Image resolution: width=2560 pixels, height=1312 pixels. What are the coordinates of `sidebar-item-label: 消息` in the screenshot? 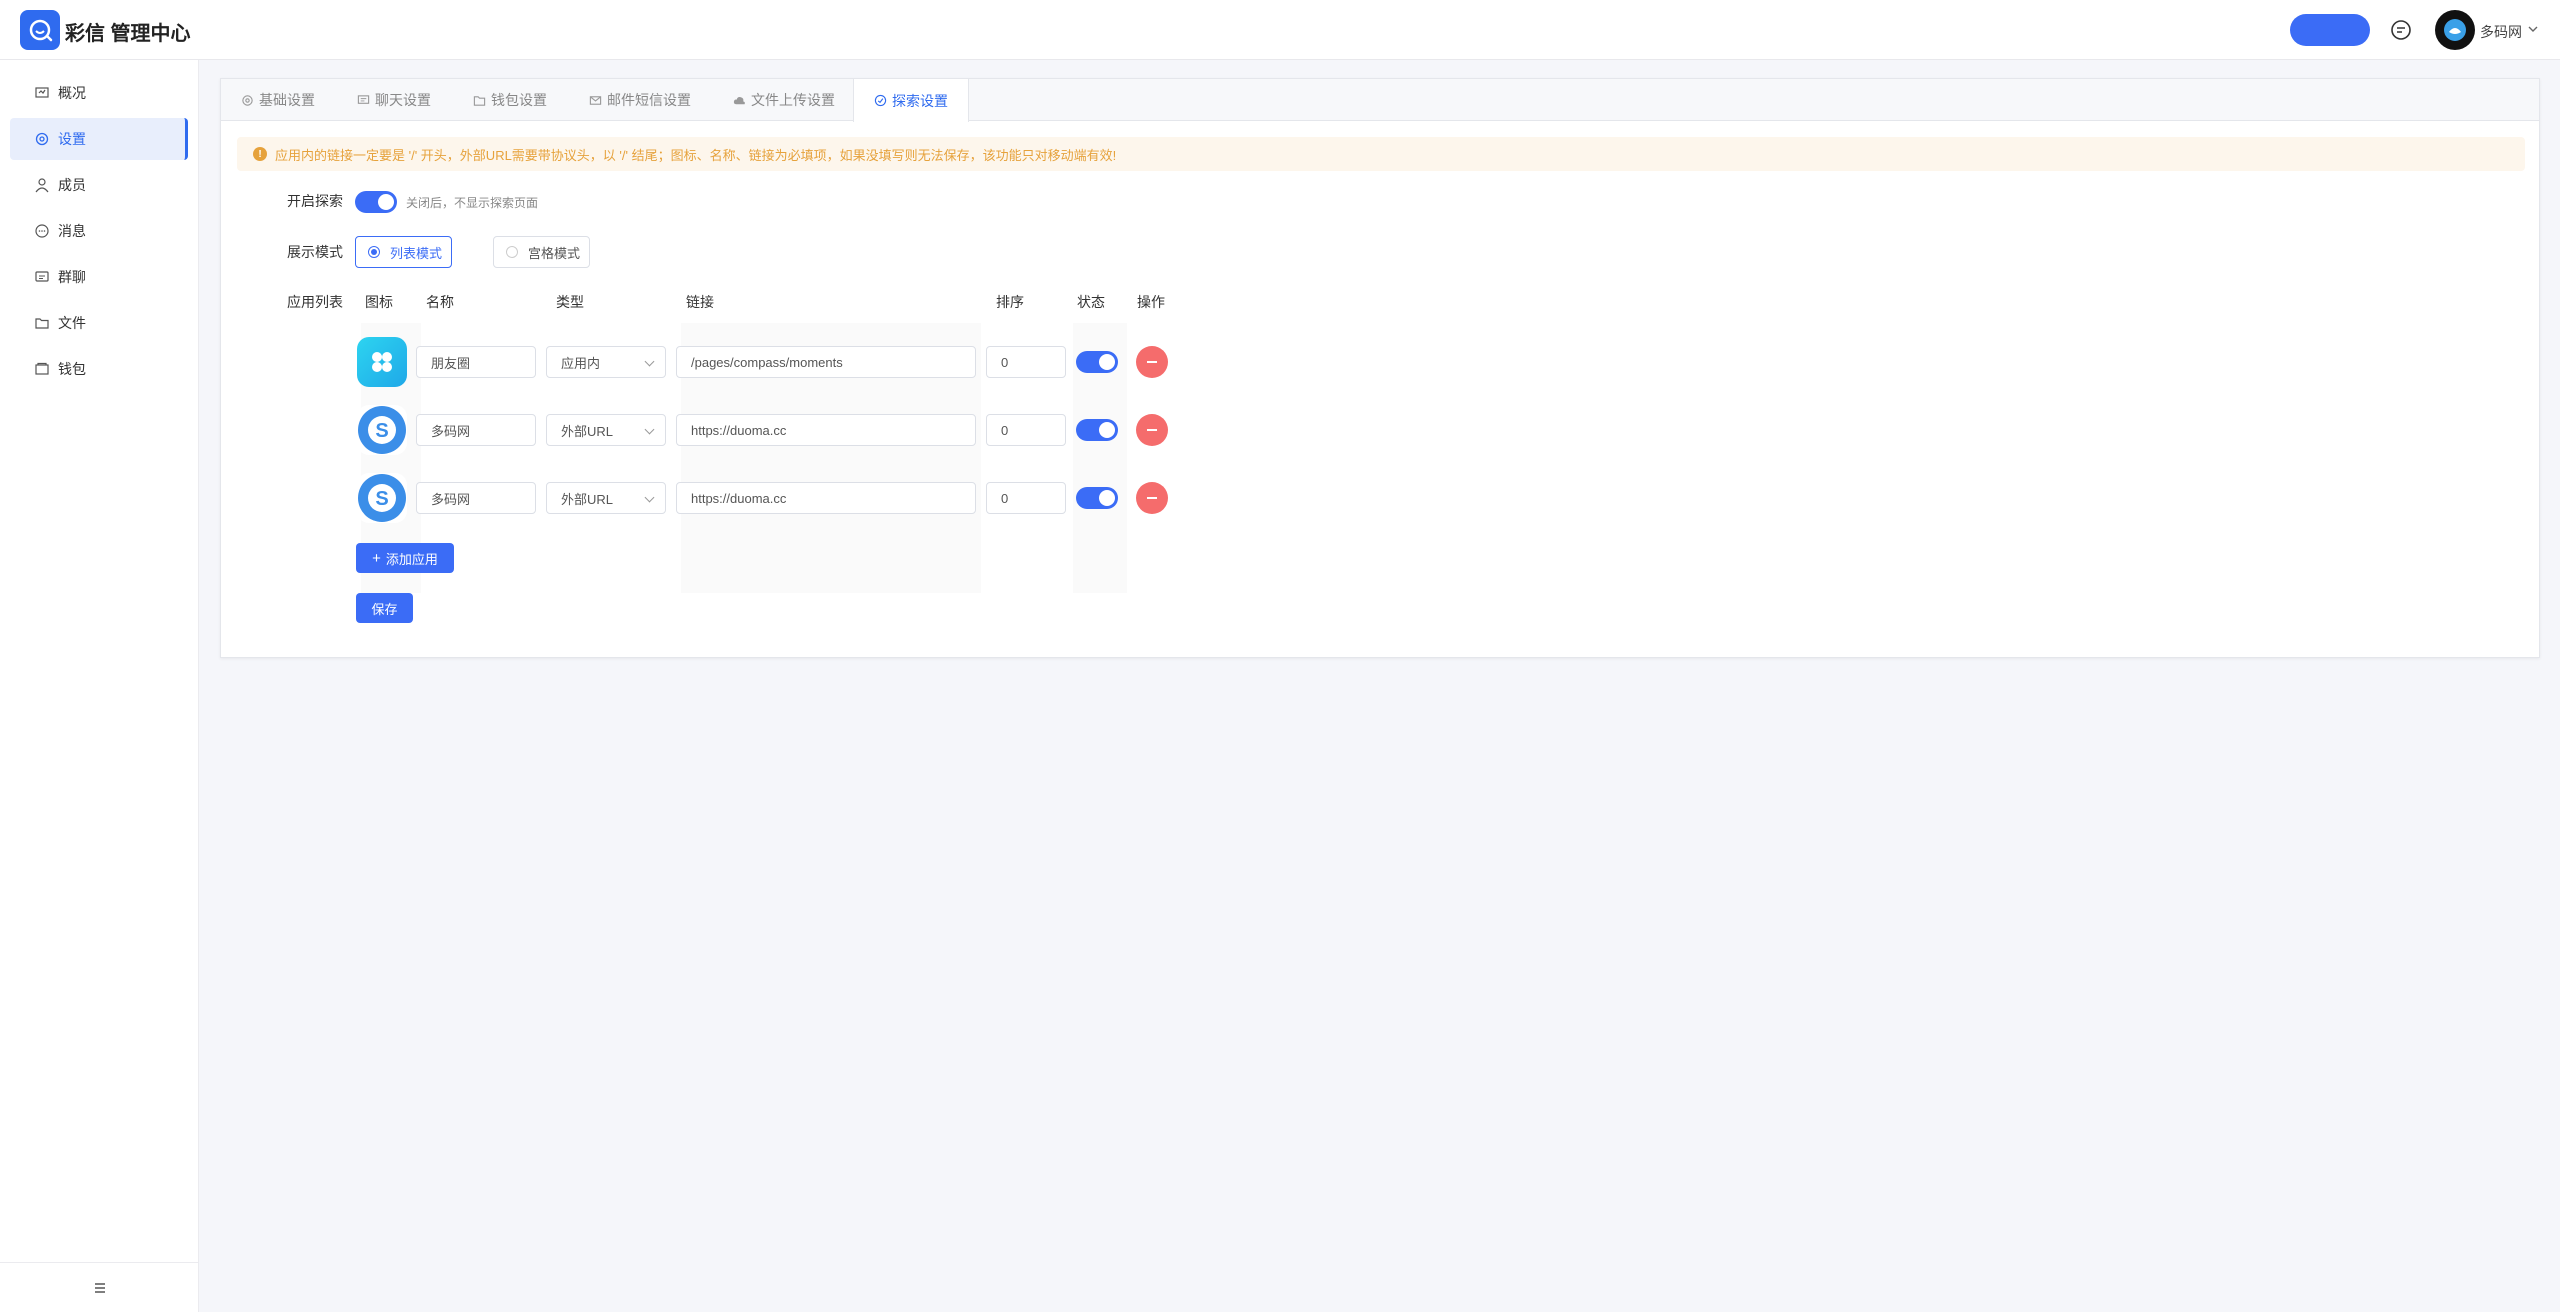 It's located at (72, 231).